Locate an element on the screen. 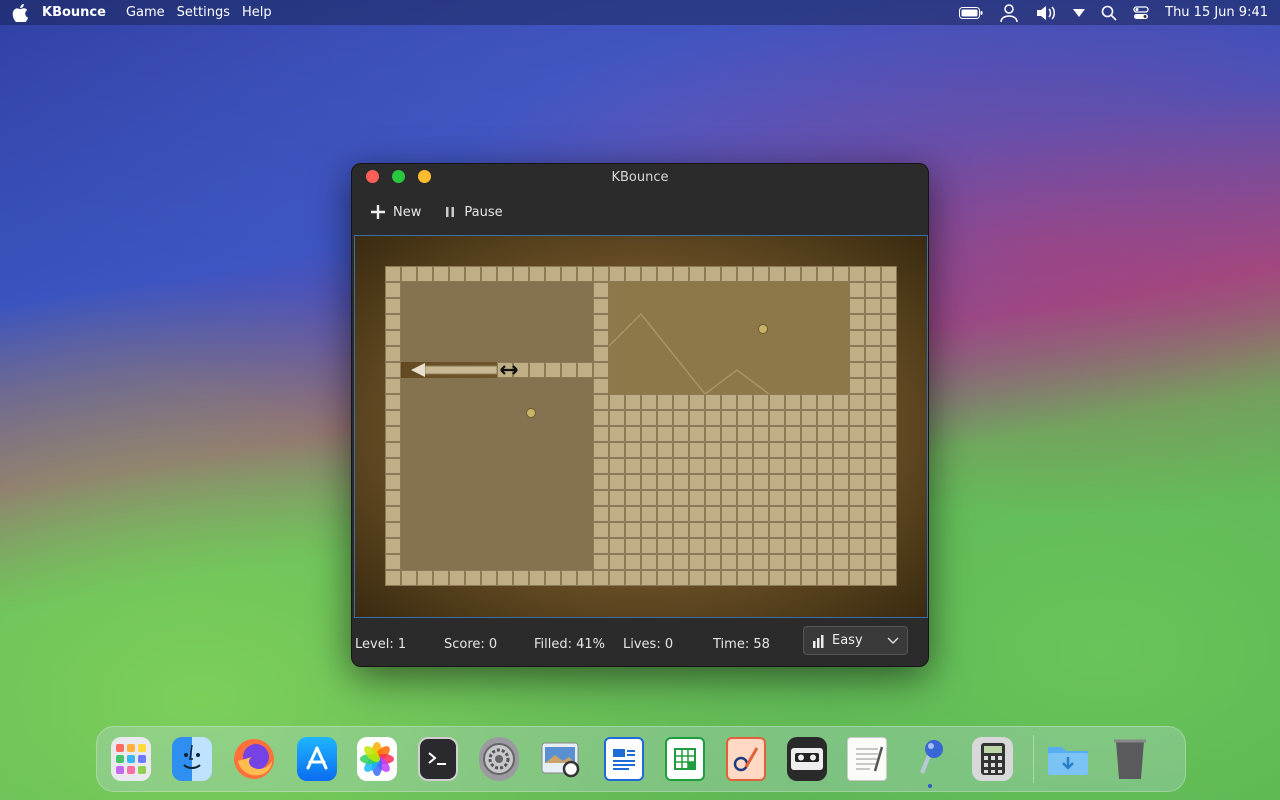 The image size is (1280, 800). menu-game: Game is located at coordinates (145, 12).